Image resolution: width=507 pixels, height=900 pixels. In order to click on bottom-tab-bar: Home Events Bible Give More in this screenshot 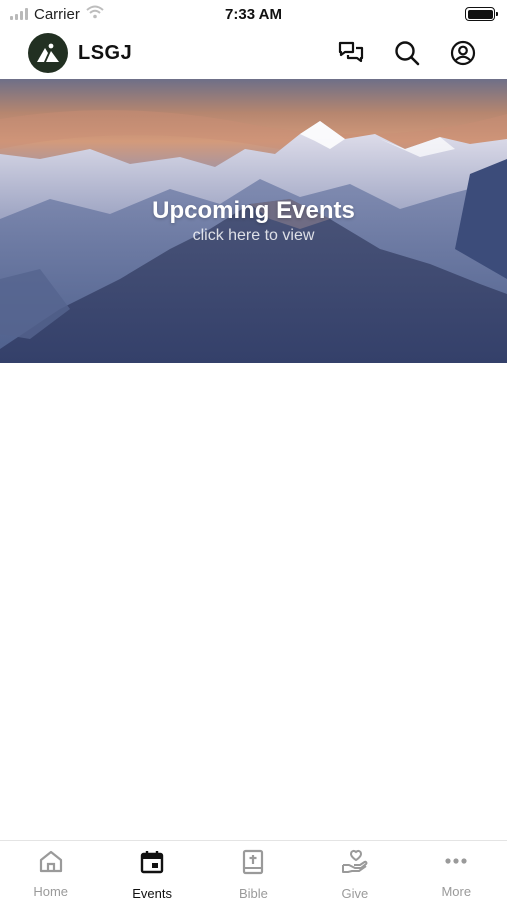, I will do `click(253, 870)`.